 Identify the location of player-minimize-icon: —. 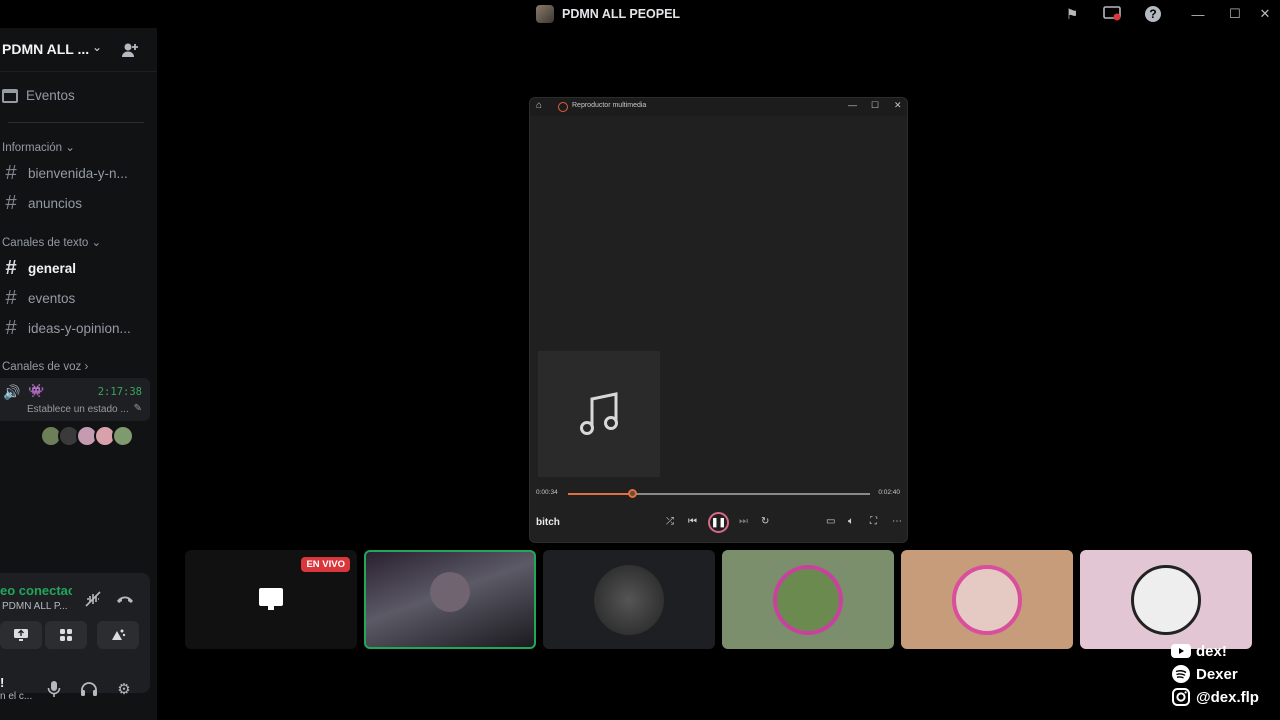
(852, 105).